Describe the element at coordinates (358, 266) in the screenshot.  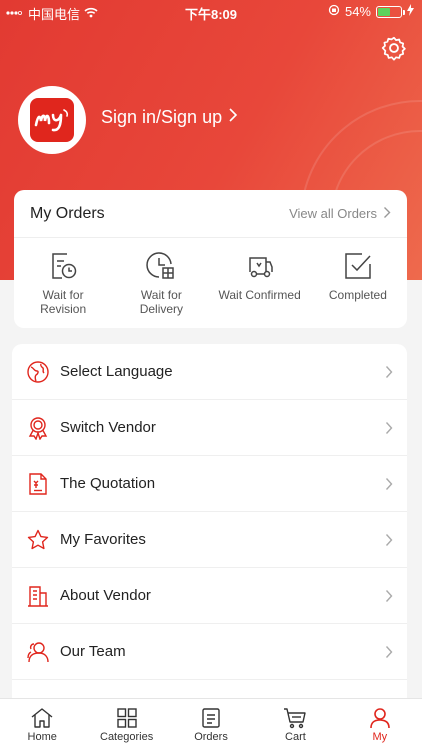
I see `check-box-icon` at that location.